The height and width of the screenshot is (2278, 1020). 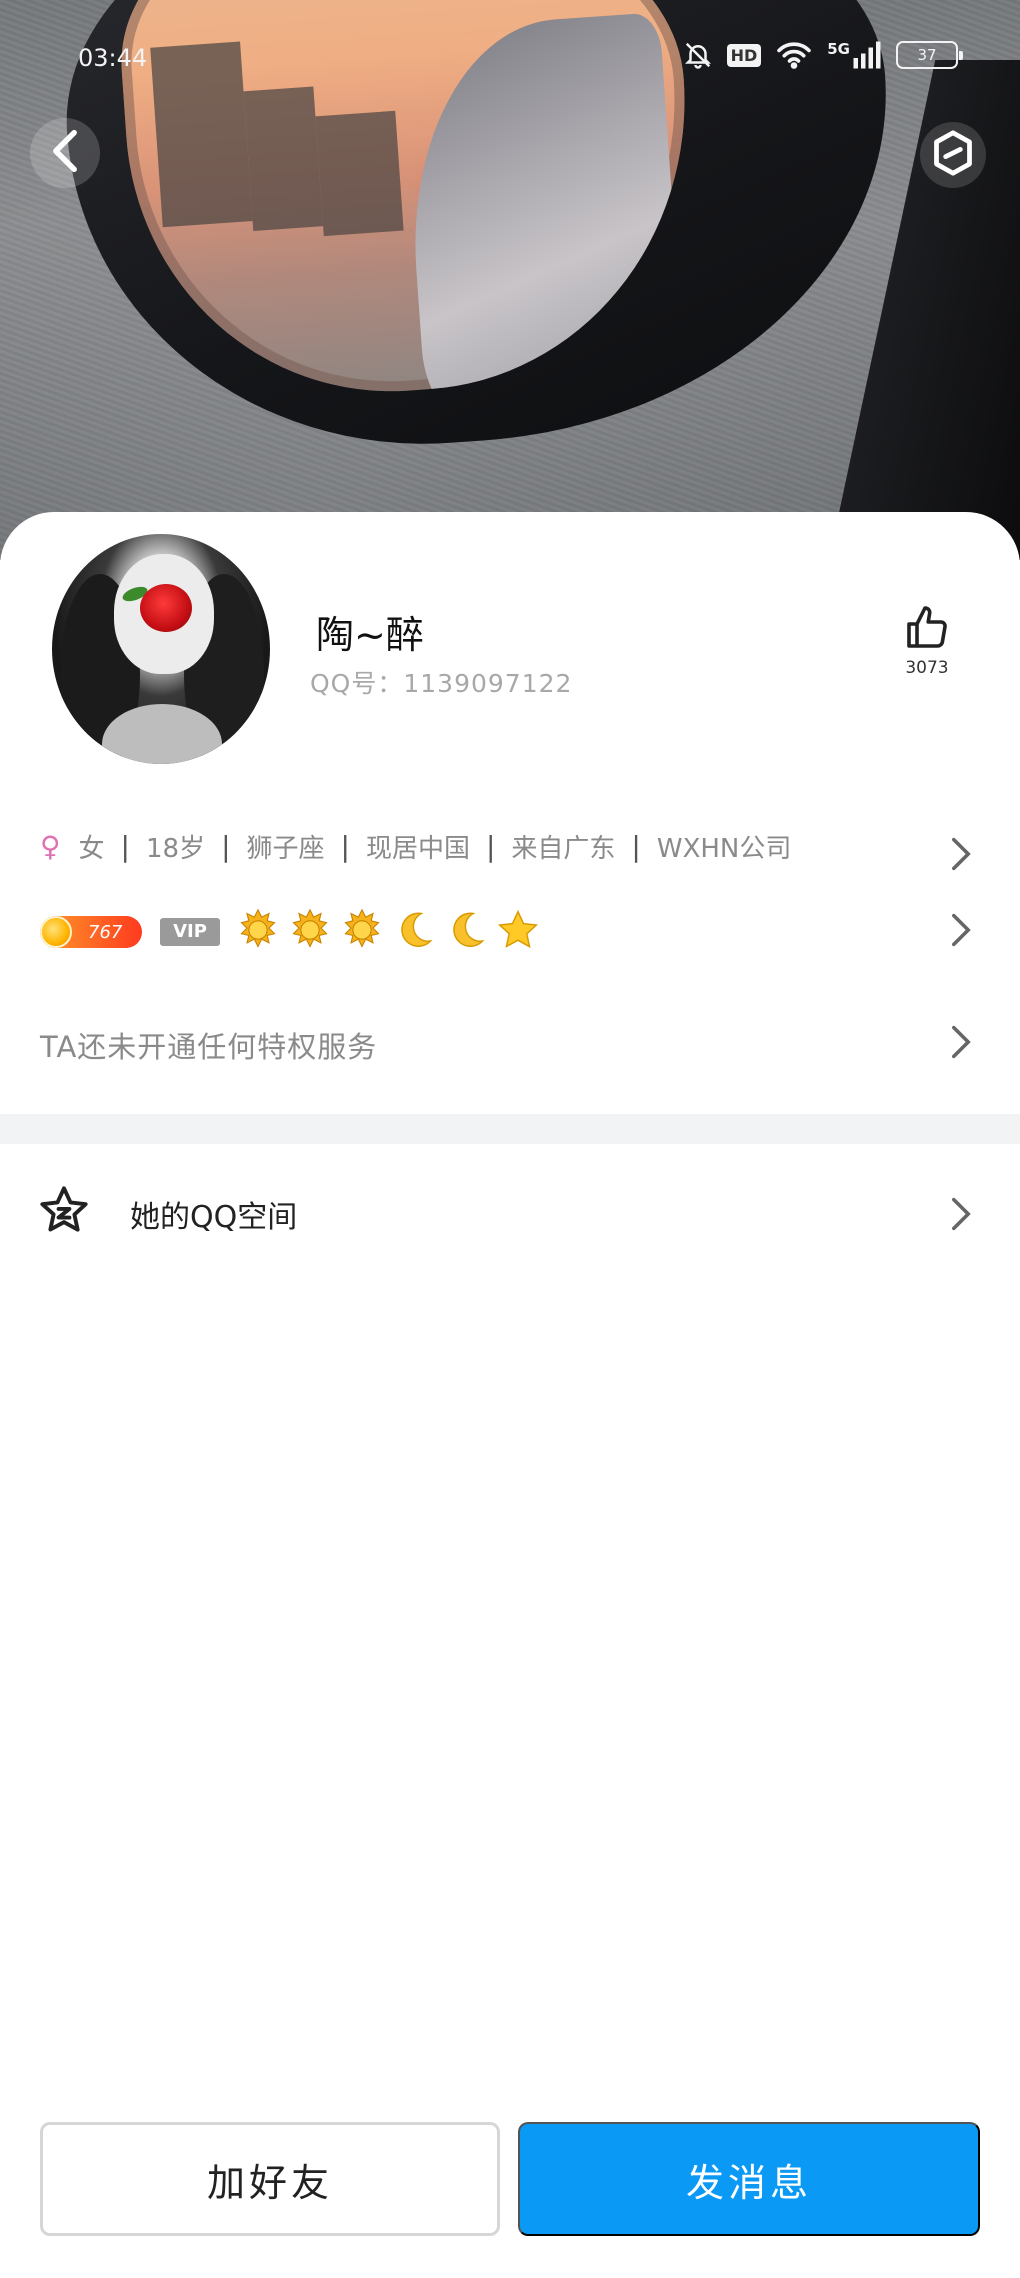 I want to click on vip-level-row: 767 VIP, so click(x=510, y=934).